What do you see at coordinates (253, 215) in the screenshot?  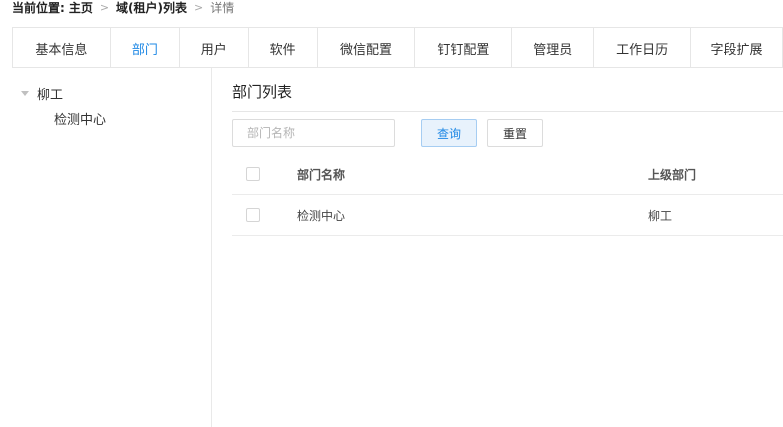 I see `row-checkbox` at bounding box center [253, 215].